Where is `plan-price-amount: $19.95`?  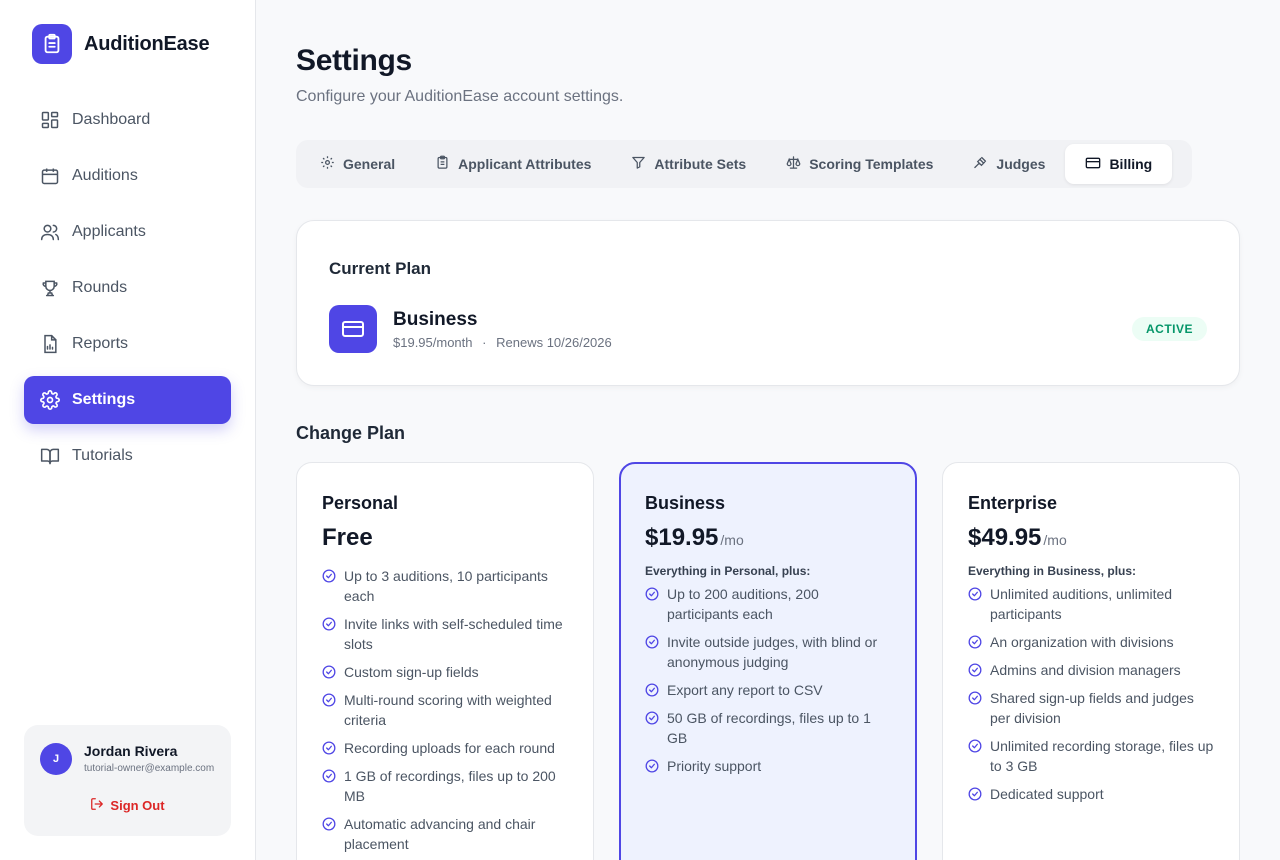 plan-price-amount: $19.95 is located at coordinates (682, 537).